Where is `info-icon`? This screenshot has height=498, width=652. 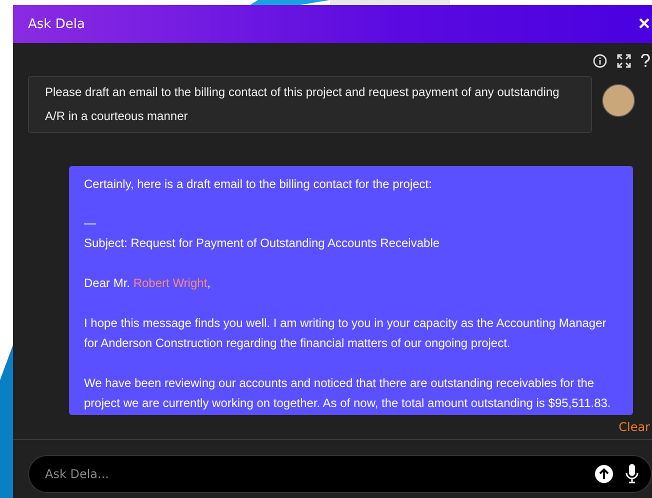
info-icon is located at coordinates (600, 61).